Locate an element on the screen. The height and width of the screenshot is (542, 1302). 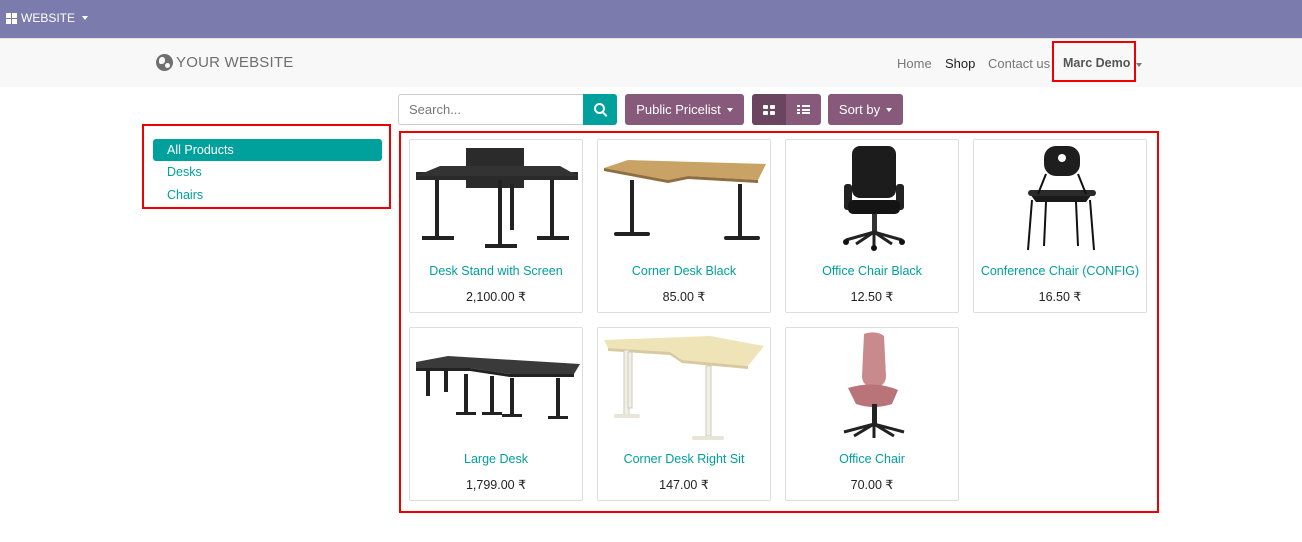
product-price: 1,799.00 ₹ is located at coordinates (496, 485).